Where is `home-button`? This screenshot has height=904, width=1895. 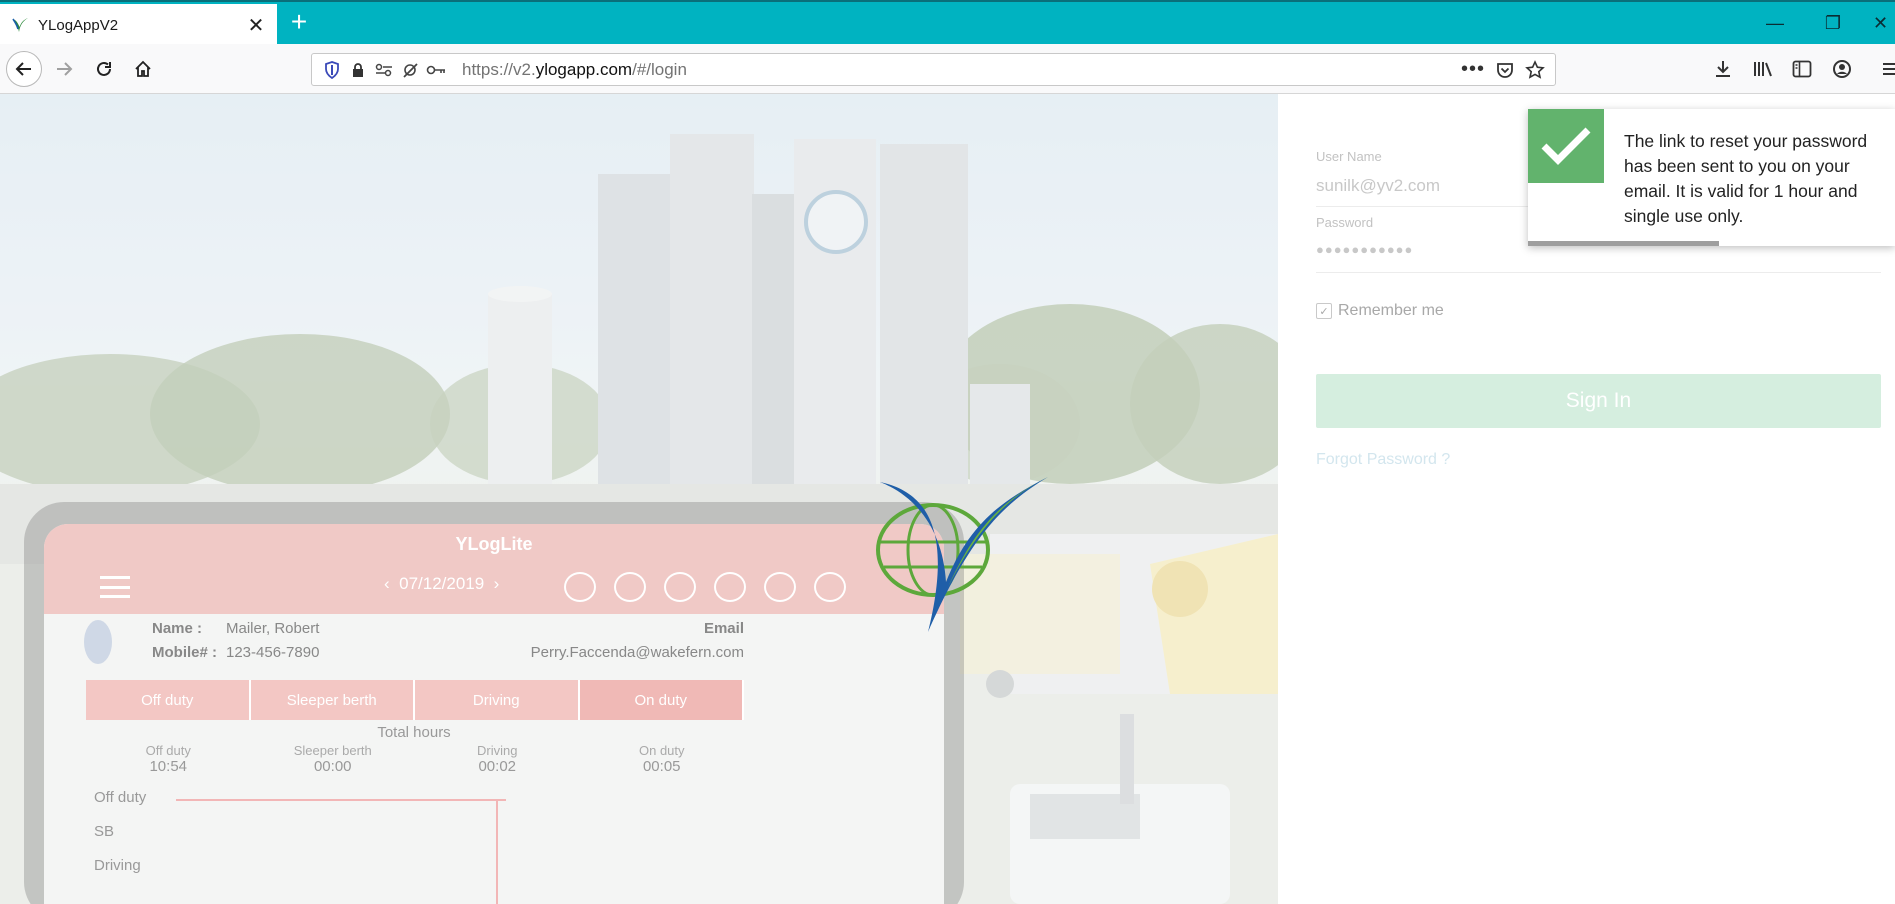
home-button is located at coordinates (143, 69).